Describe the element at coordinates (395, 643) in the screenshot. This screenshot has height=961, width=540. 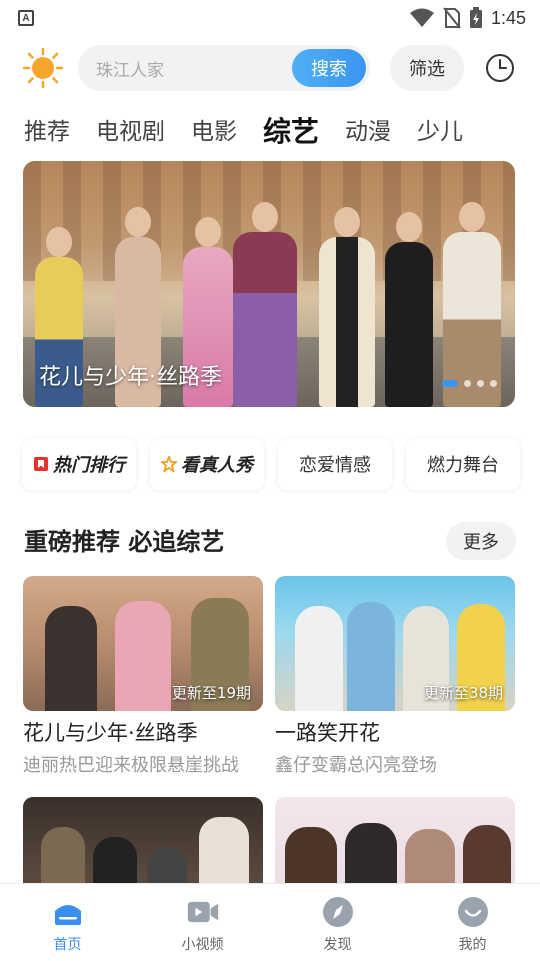
I see `card-thumbnail: 更新至38期` at that location.